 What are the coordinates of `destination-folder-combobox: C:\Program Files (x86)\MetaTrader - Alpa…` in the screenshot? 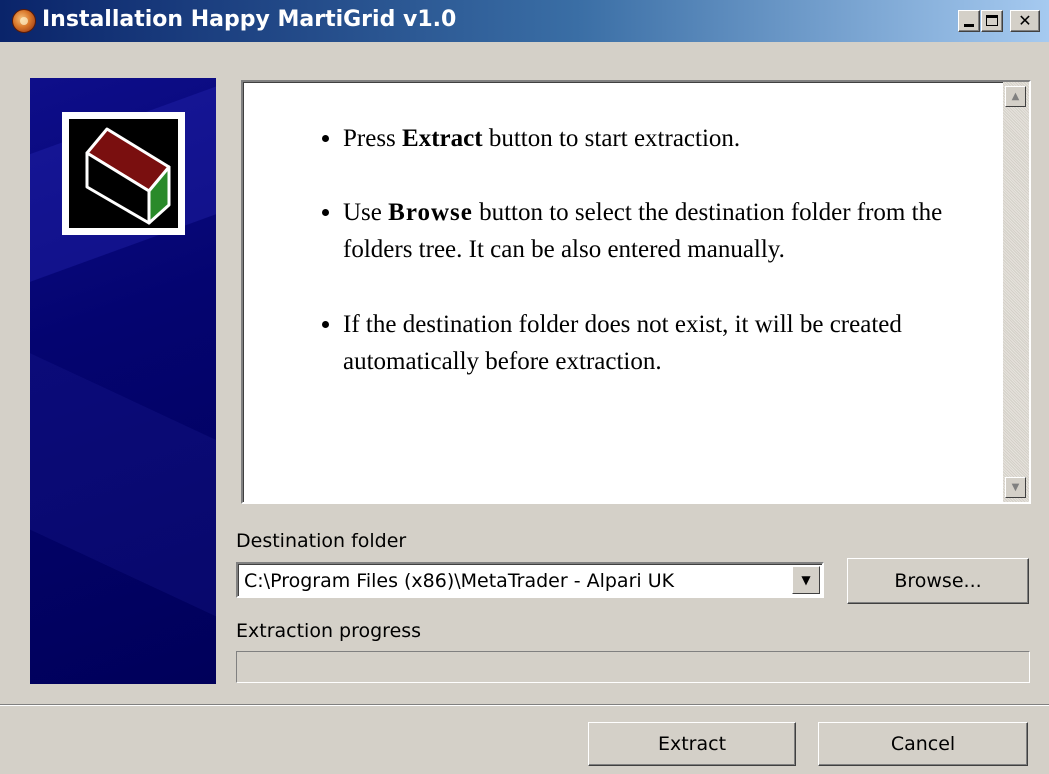 It's located at (530, 580).